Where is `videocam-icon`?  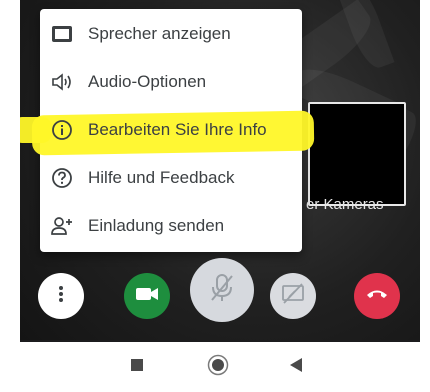
videocam-icon is located at coordinates (147, 296).